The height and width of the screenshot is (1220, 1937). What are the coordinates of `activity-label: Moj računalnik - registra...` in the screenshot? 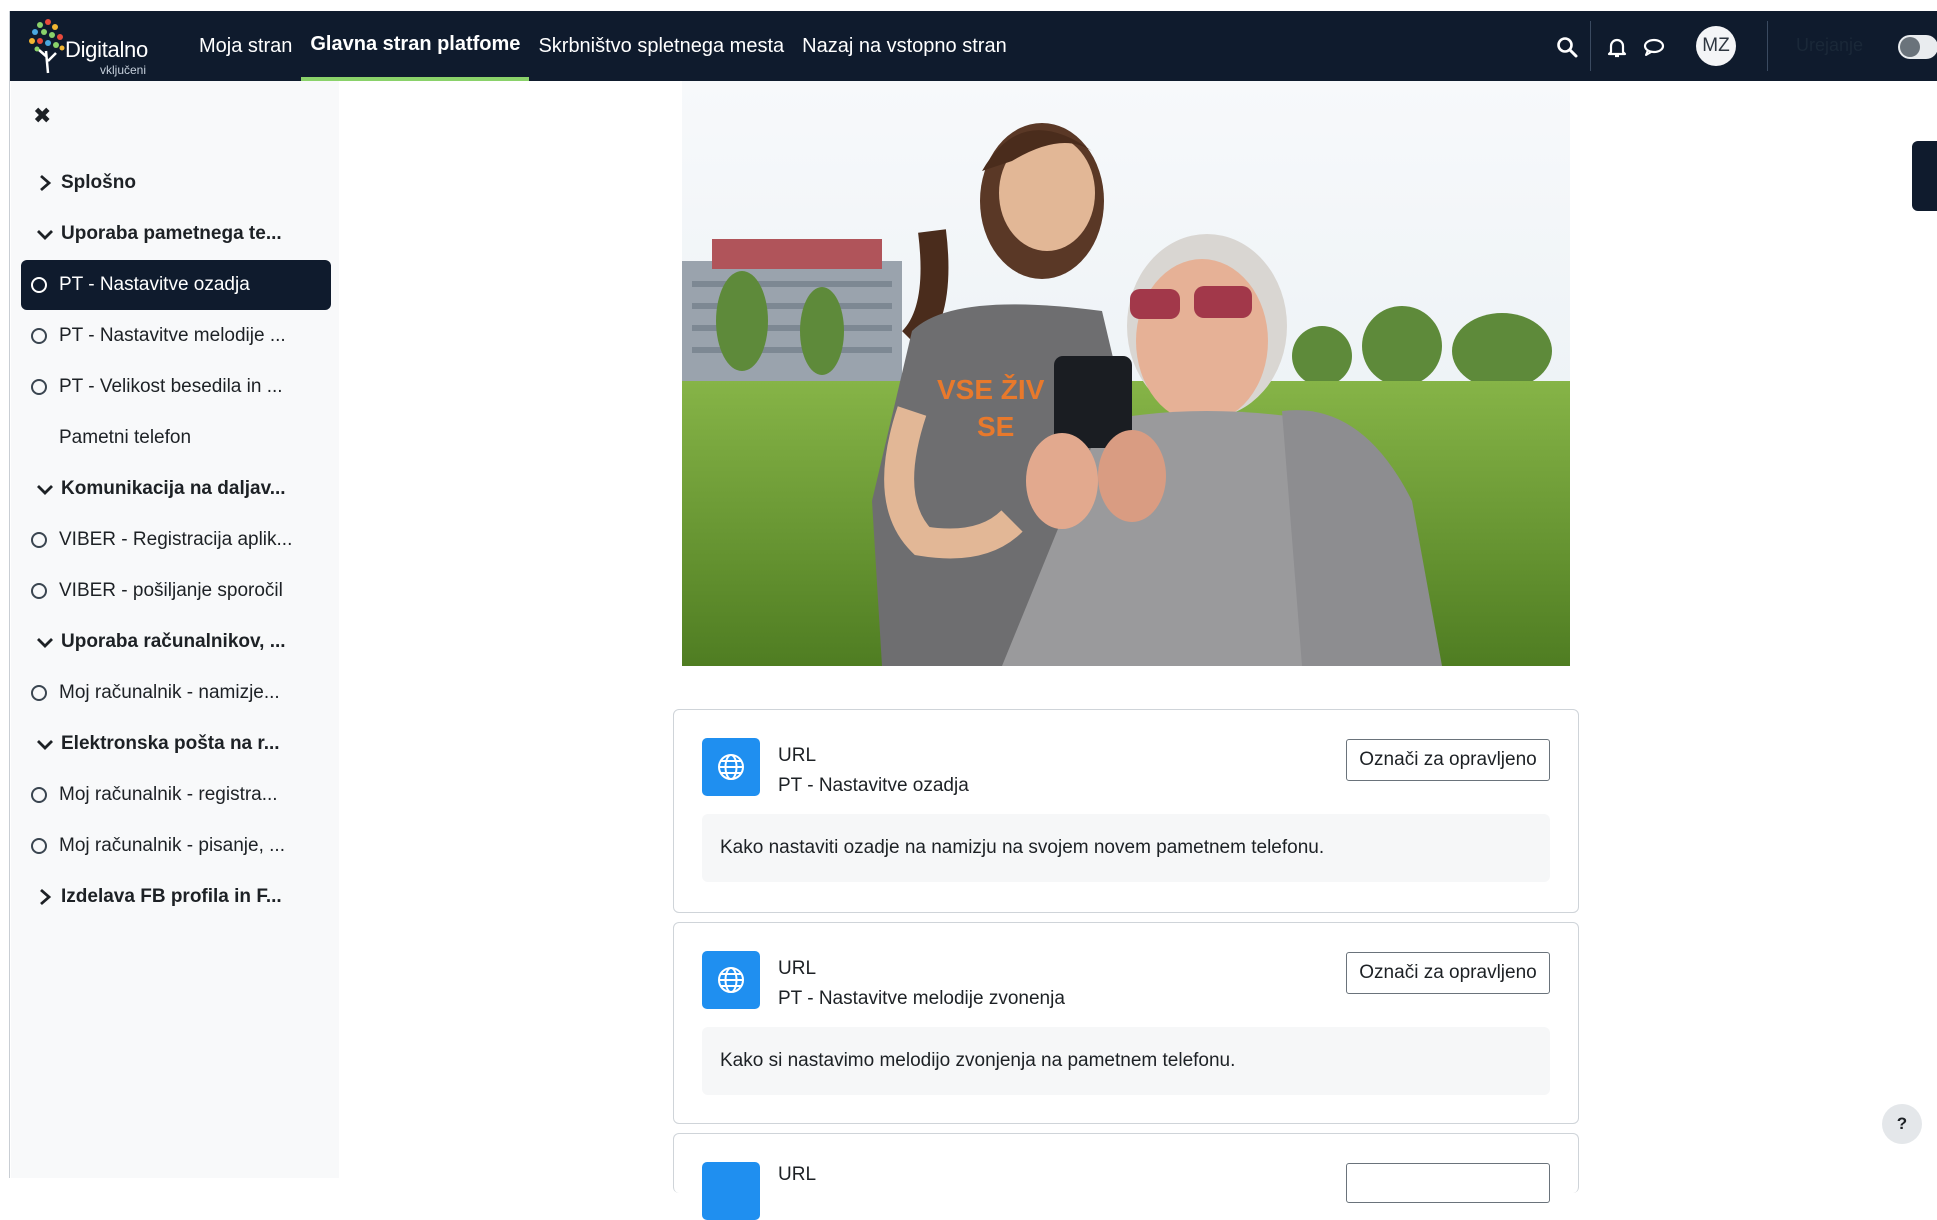 It's located at (168, 794).